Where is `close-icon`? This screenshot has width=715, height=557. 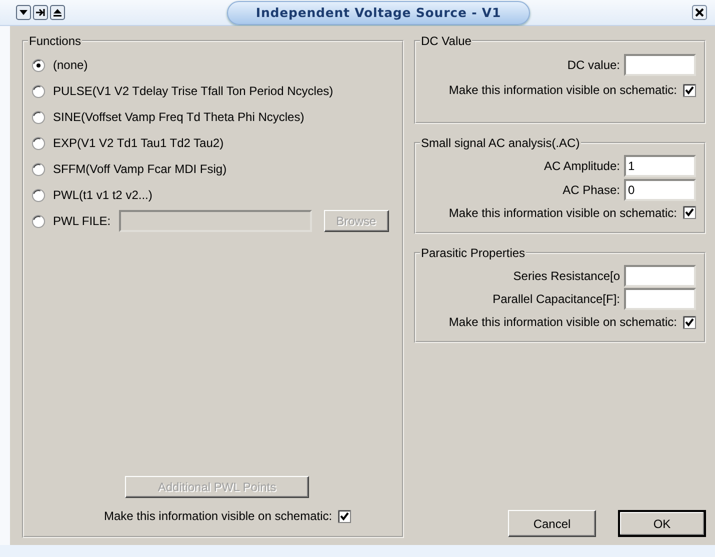
close-icon is located at coordinates (699, 12).